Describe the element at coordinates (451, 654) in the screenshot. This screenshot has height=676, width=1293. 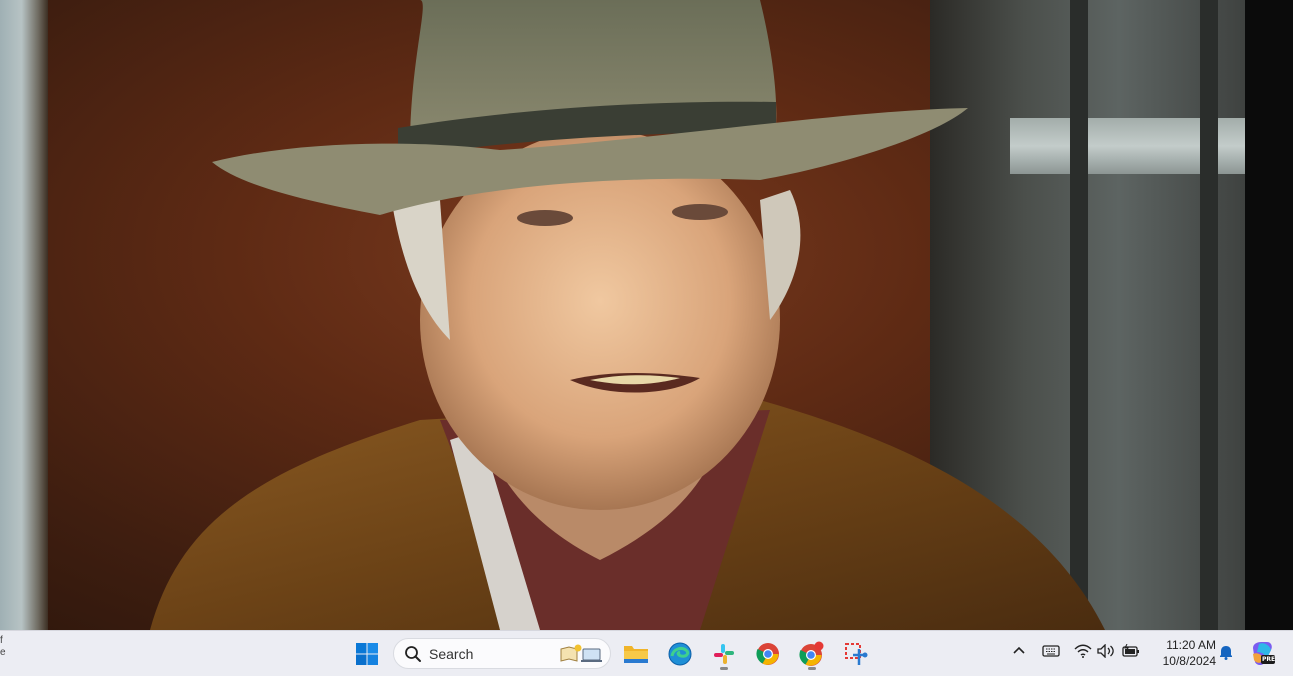
I see `search-placeholder: Search` at that location.